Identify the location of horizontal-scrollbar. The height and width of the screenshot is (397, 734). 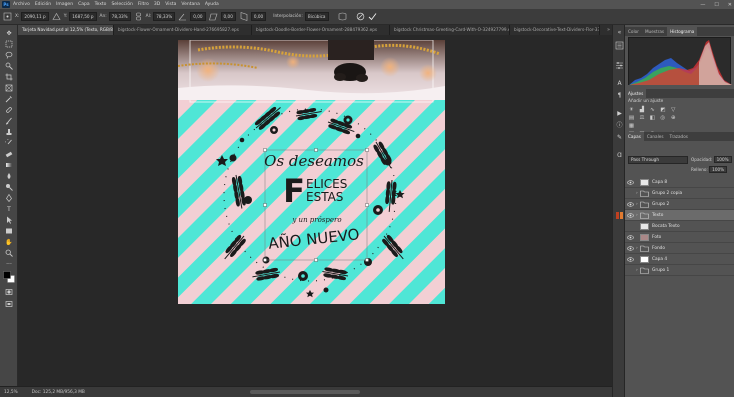
(305, 392).